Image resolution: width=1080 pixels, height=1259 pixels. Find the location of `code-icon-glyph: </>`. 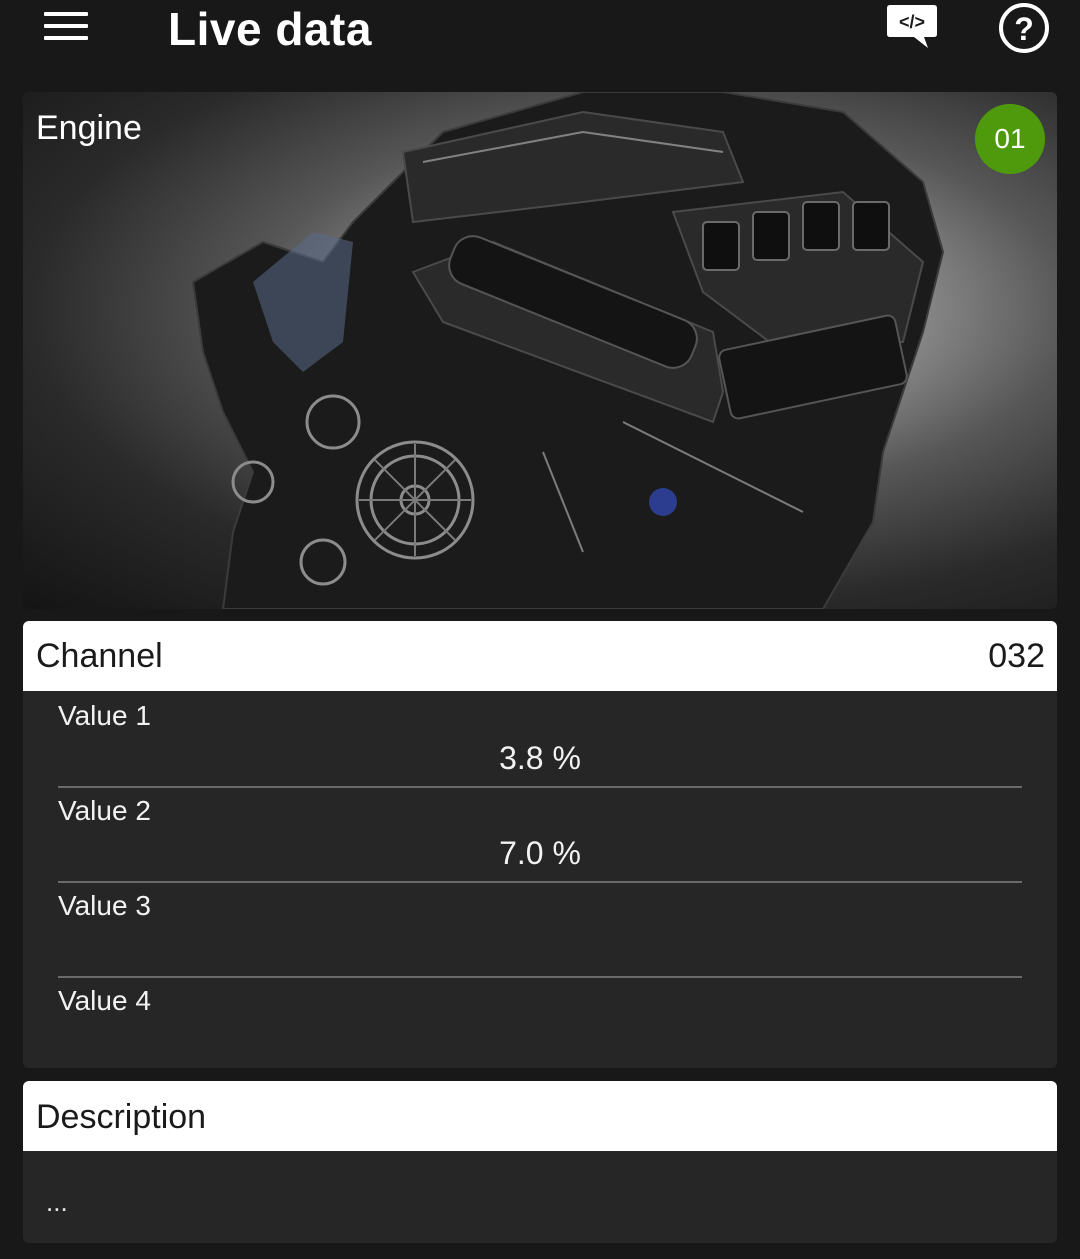

code-icon-glyph: </> is located at coordinates (912, 22).